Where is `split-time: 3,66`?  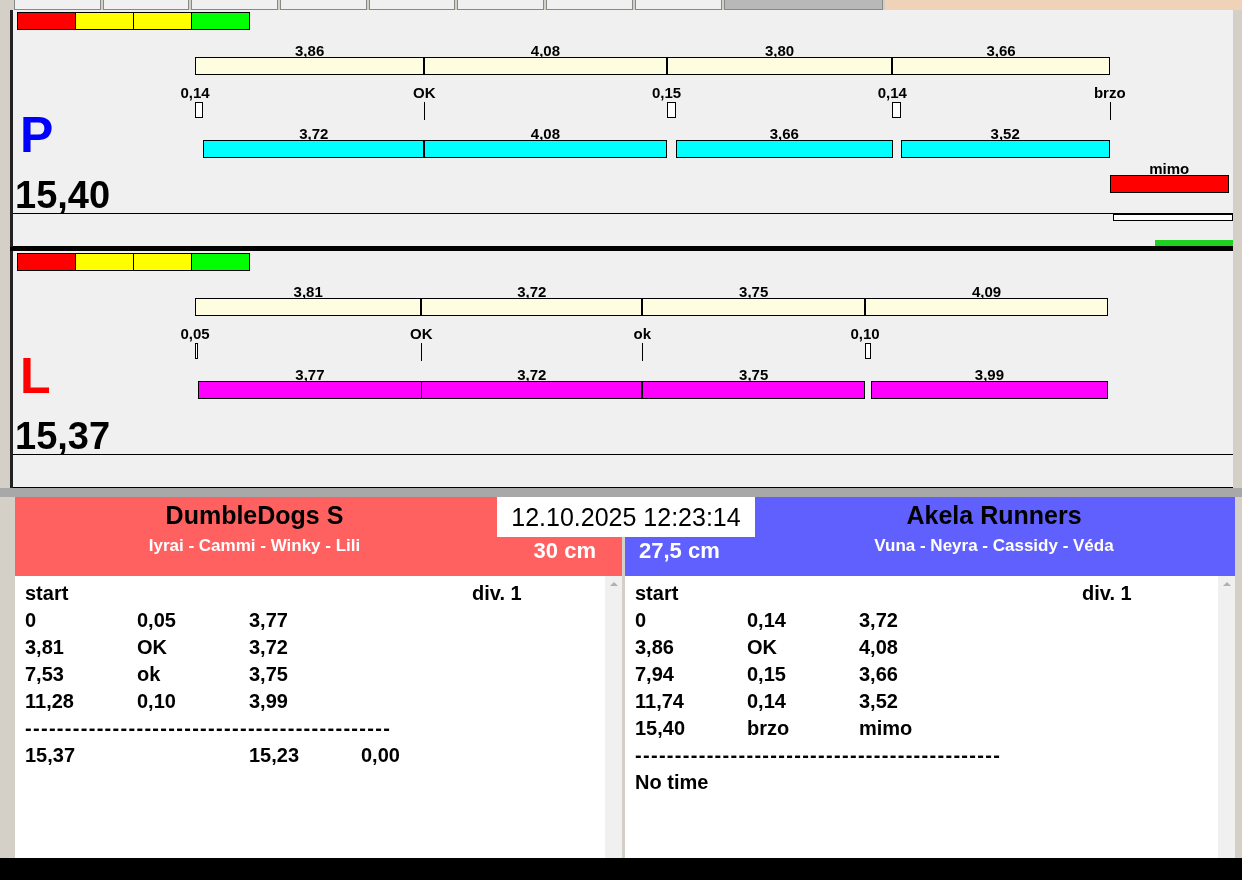
split-time: 3,66 is located at coordinates (1001, 50).